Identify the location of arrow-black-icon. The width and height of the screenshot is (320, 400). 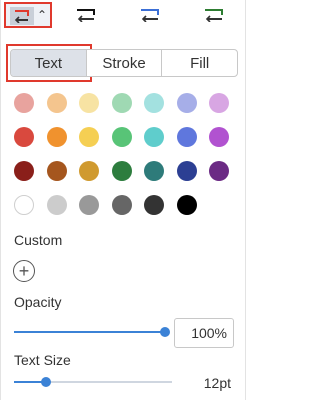
(86, 15).